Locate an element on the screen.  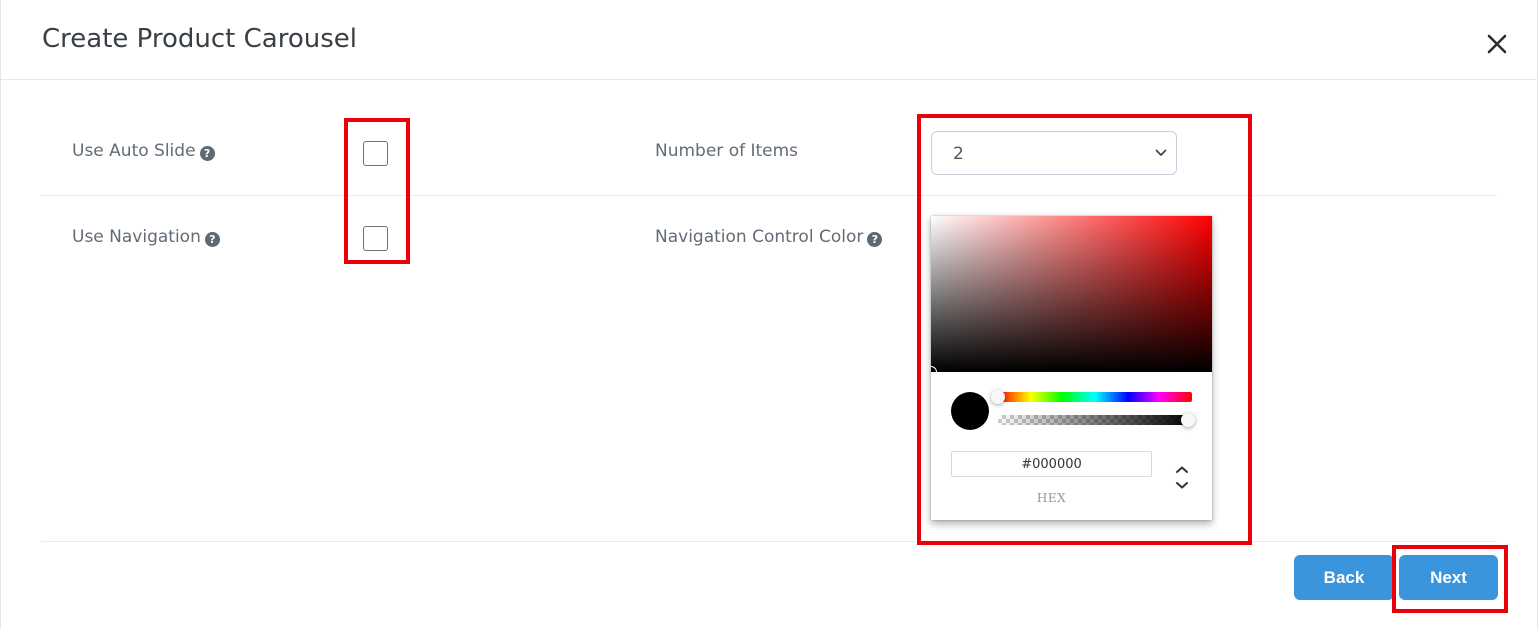
auto-slide-label-text: Use Auto Slide is located at coordinates (134, 151).